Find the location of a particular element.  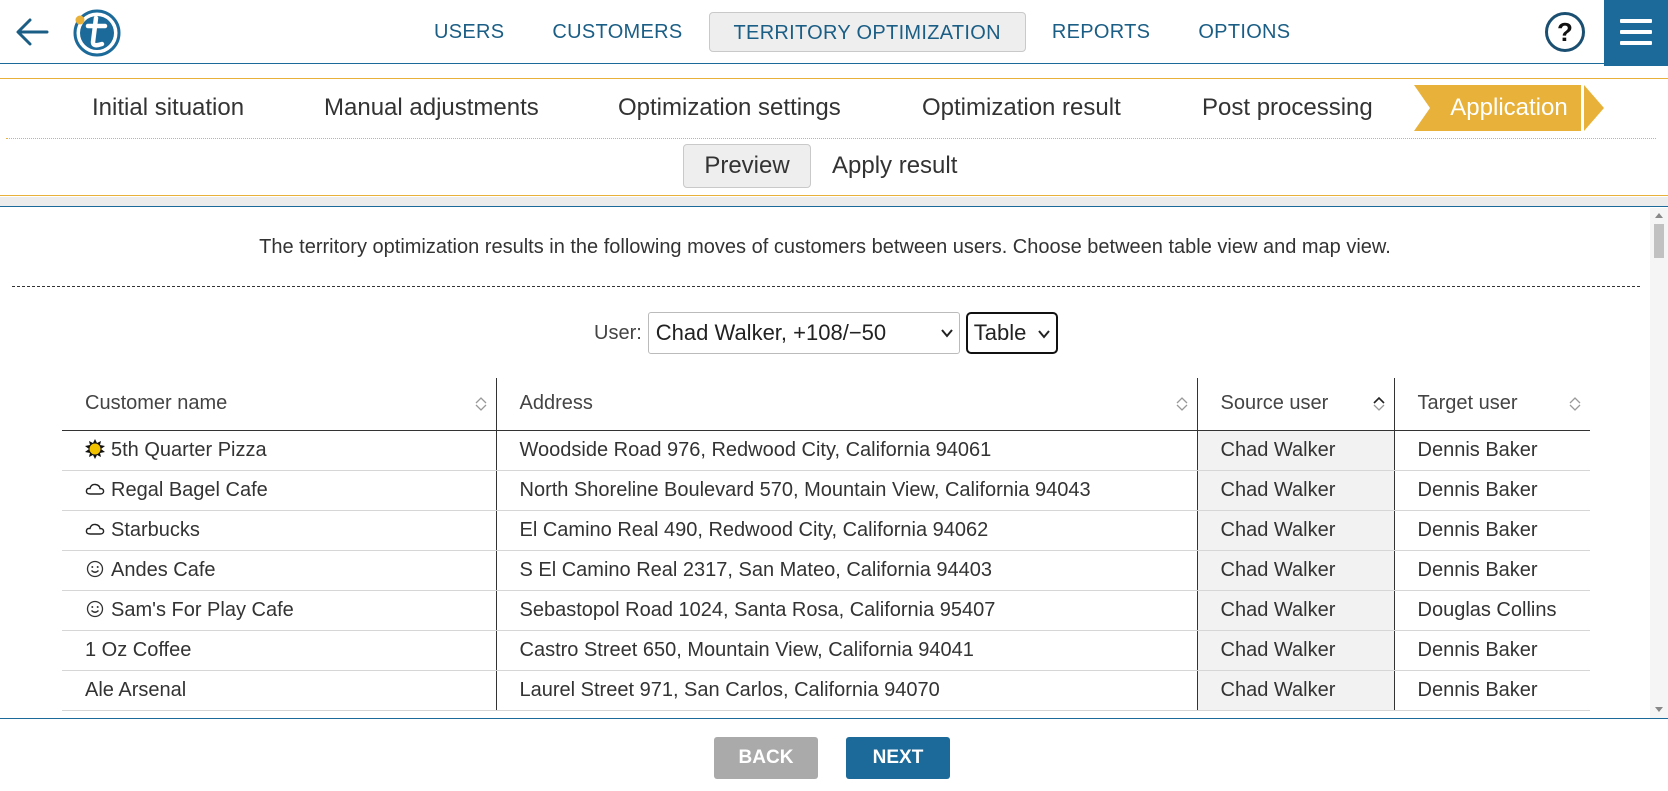

customer-name: Sam's For Play Cafe is located at coordinates (202, 609).